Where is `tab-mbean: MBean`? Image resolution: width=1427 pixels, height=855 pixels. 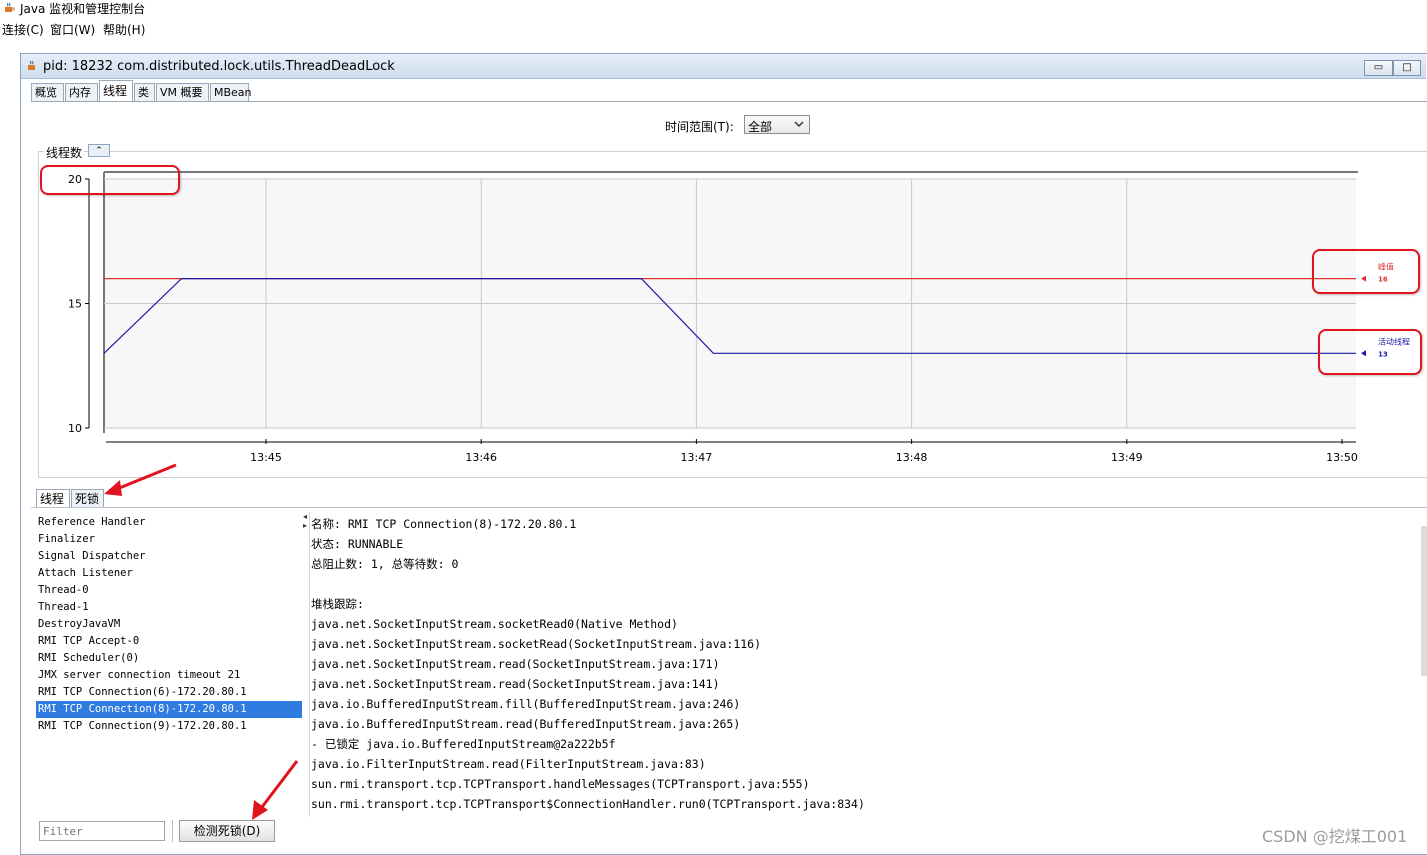
tab-mbean: MBean is located at coordinates (231, 92).